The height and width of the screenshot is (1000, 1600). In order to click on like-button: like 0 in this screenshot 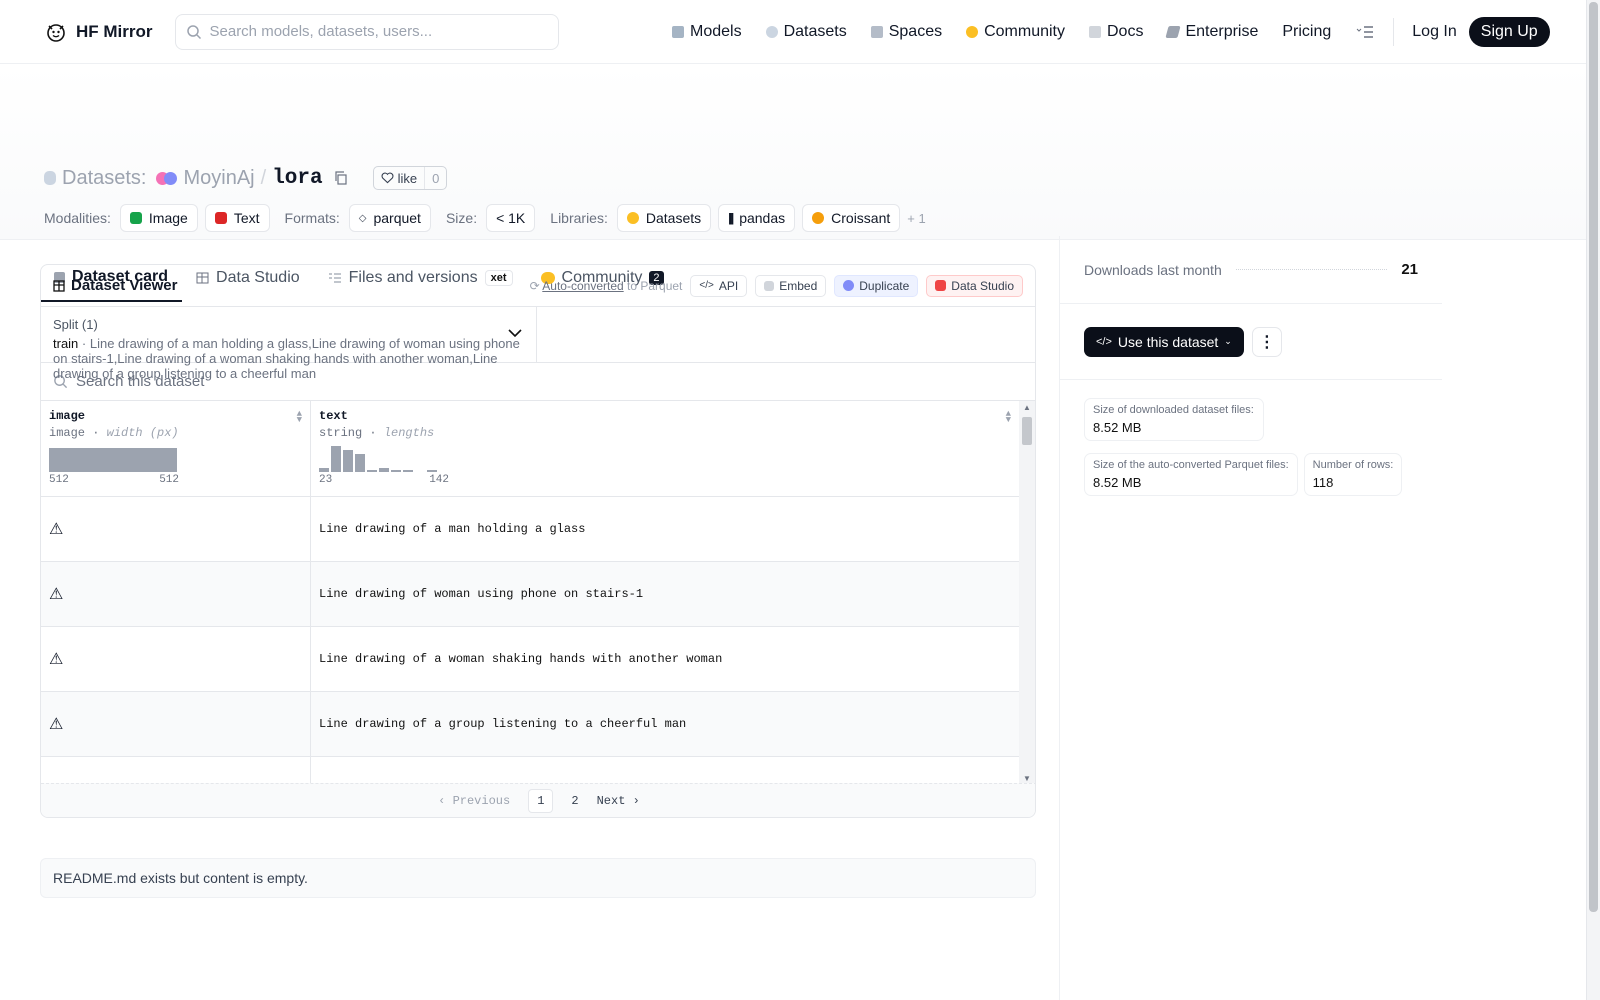, I will do `click(410, 178)`.